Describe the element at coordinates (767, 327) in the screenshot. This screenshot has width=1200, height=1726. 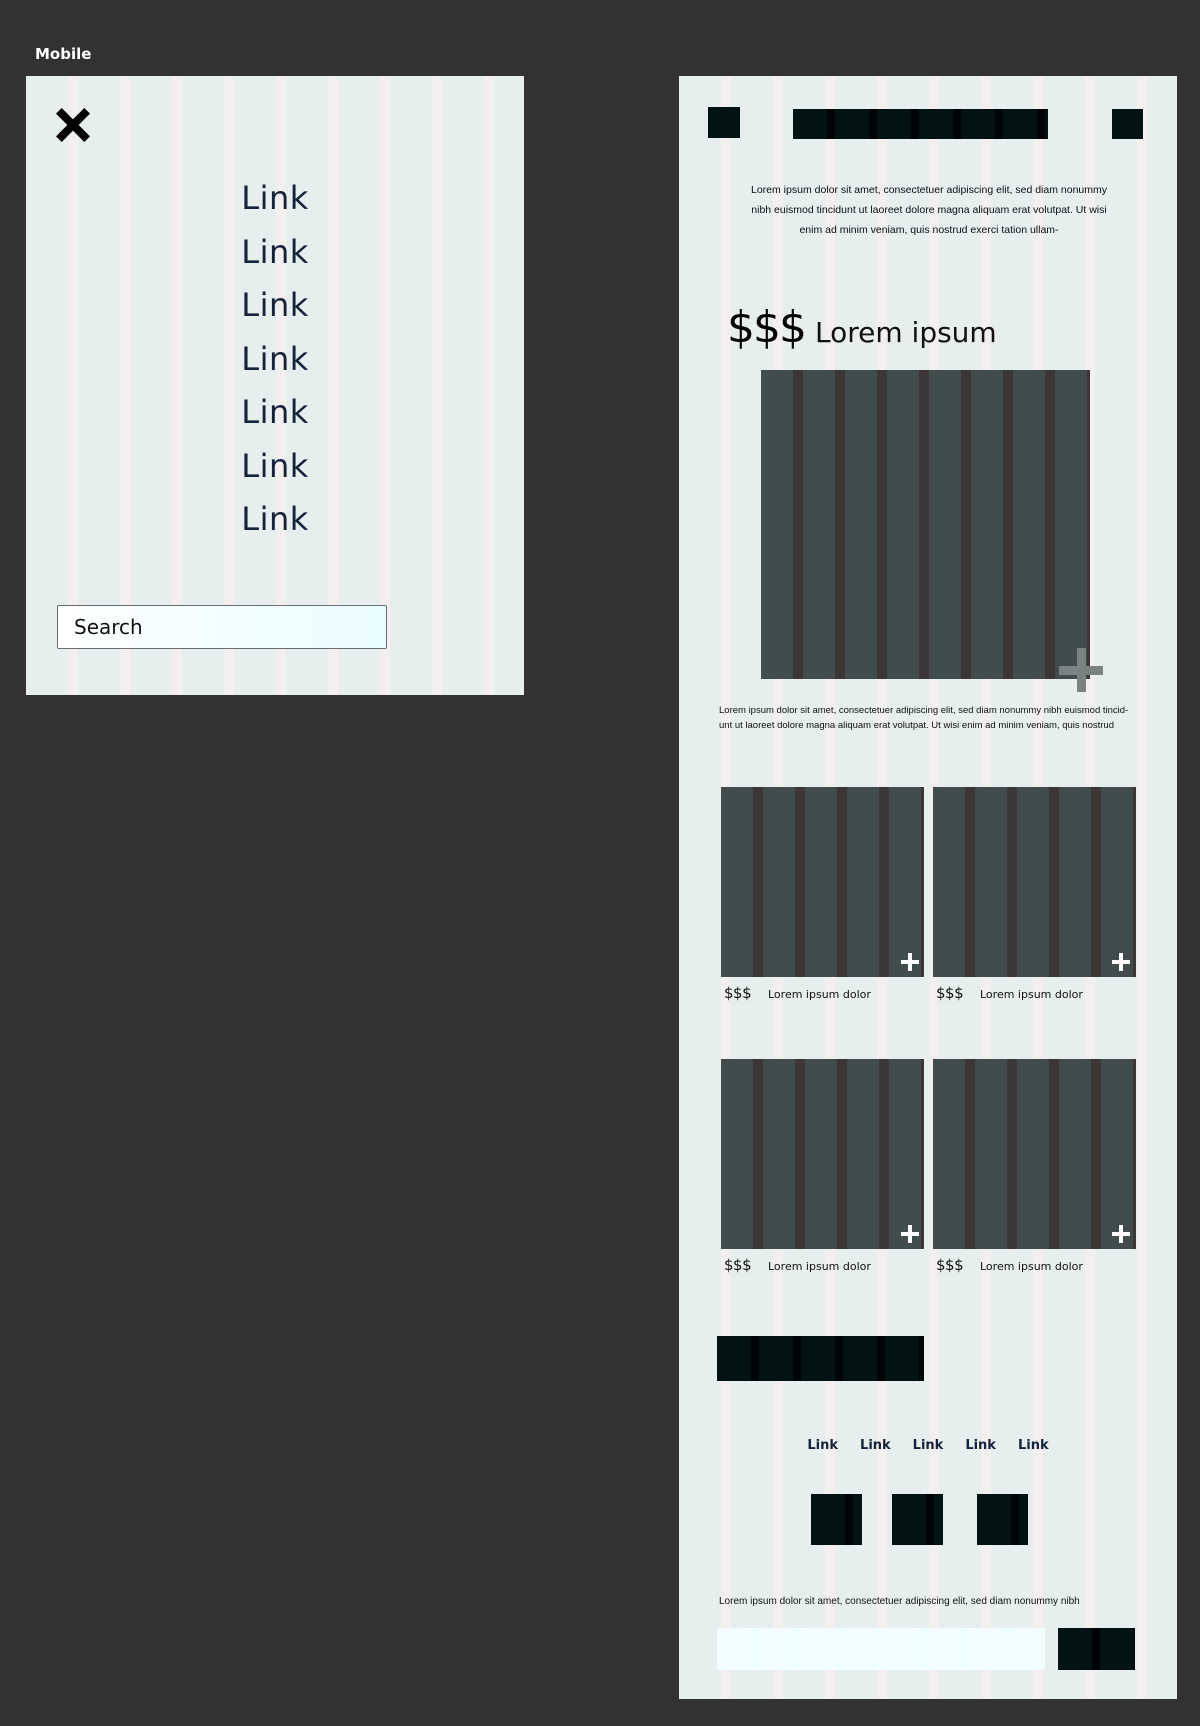
I see `featured-price: $$$` at that location.